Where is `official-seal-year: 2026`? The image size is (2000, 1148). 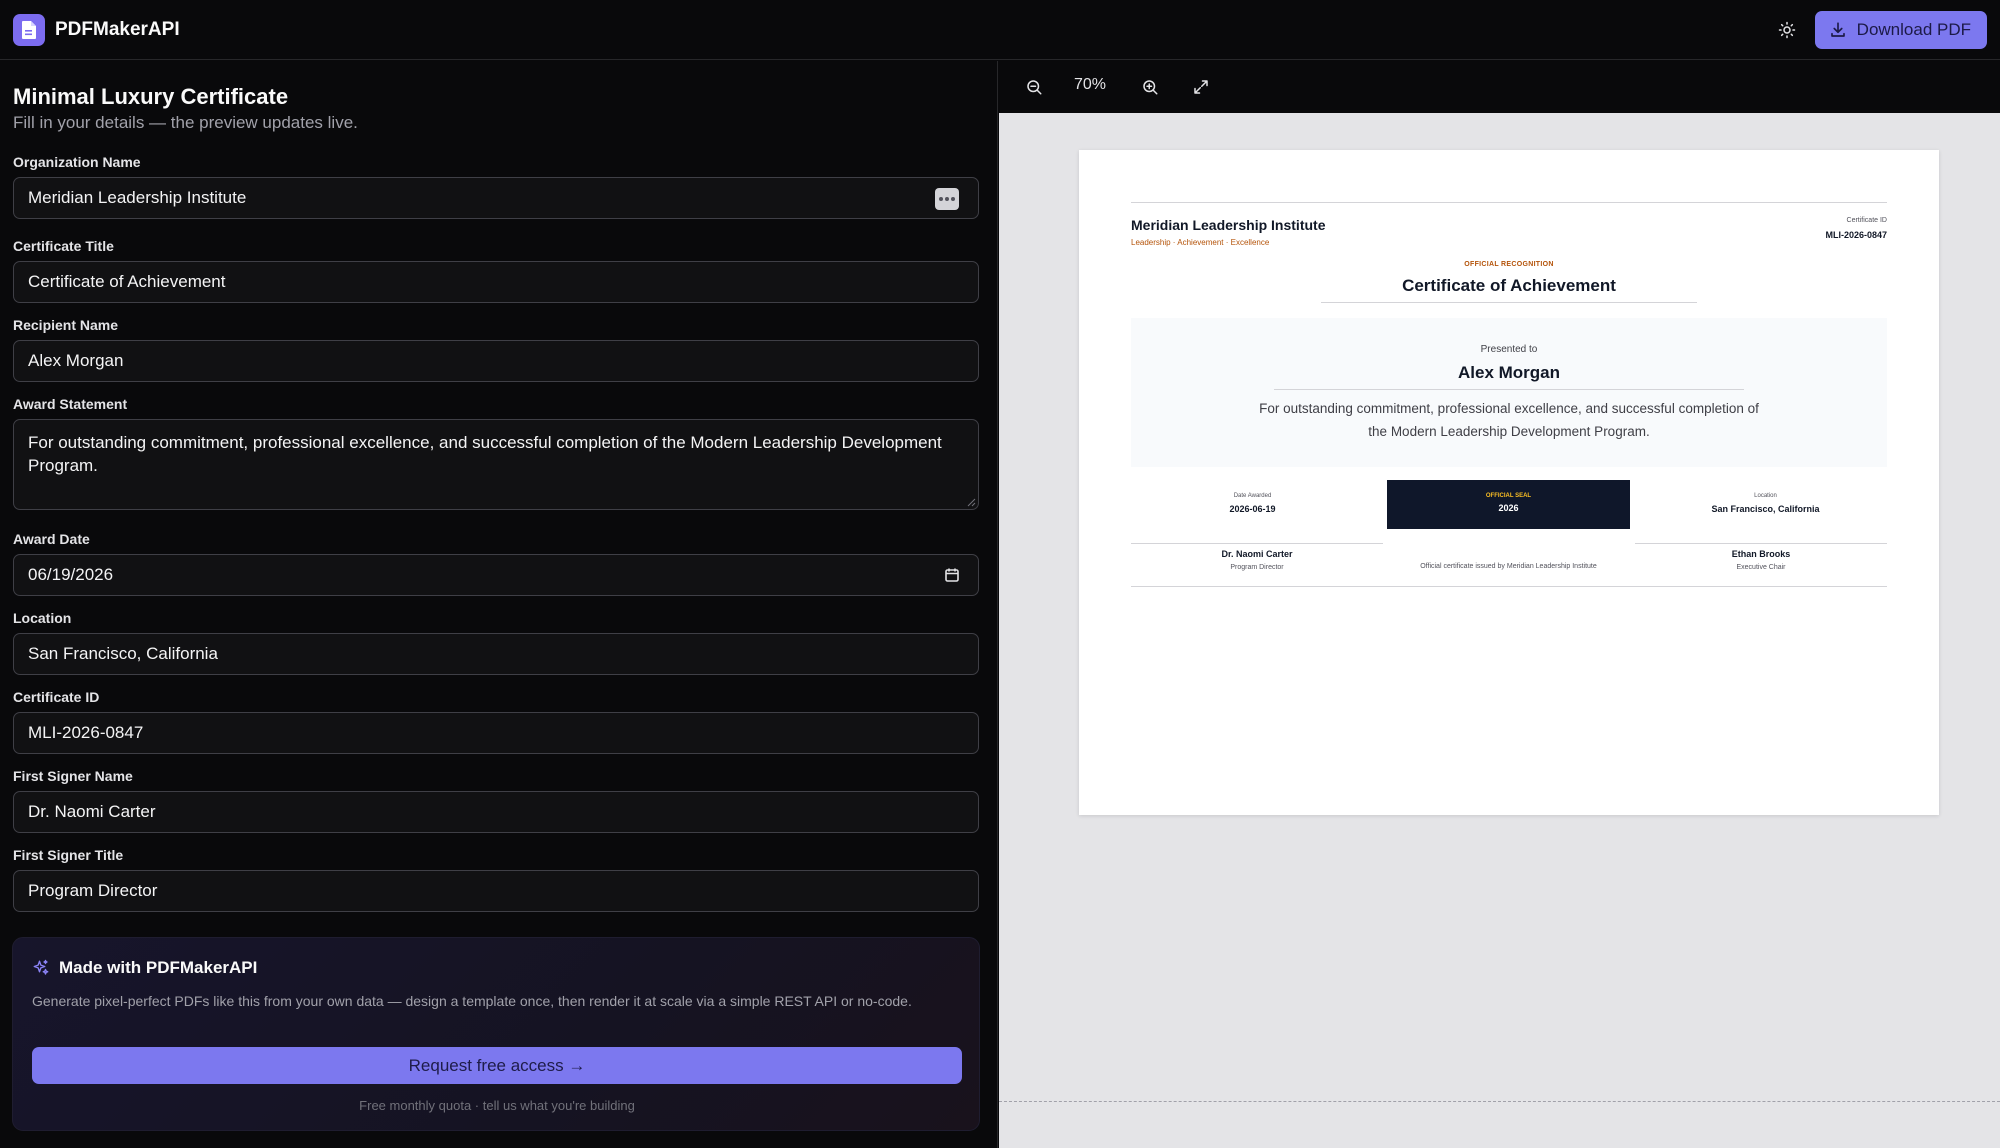
official-seal-year: 2026 is located at coordinates (1508, 508).